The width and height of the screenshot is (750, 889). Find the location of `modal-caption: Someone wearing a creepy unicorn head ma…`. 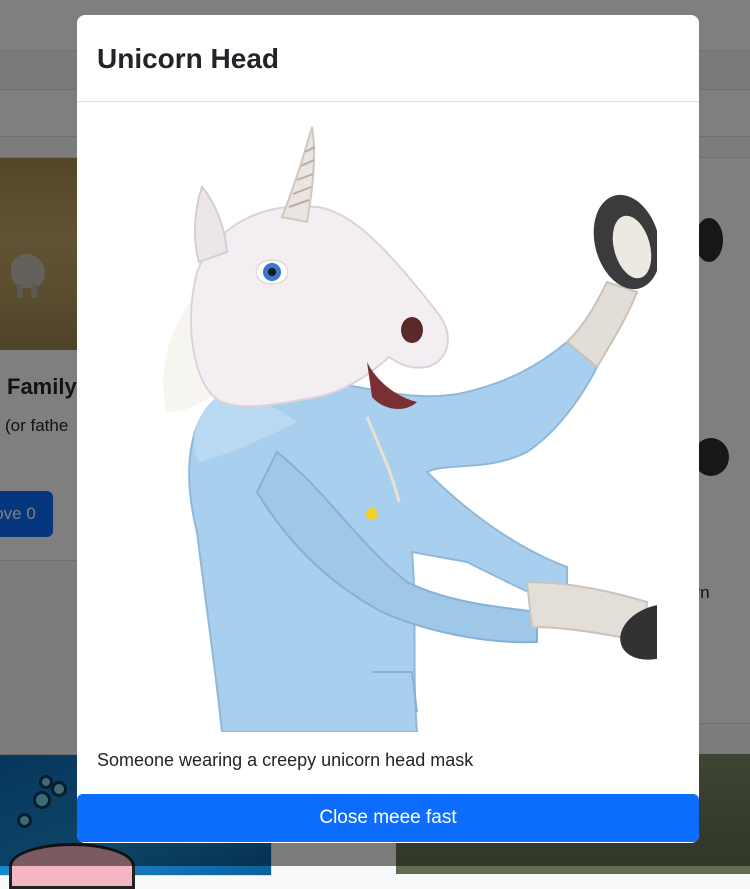

modal-caption: Someone wearing a creepy unicorn head ma… is located at coordinates (285, 760).